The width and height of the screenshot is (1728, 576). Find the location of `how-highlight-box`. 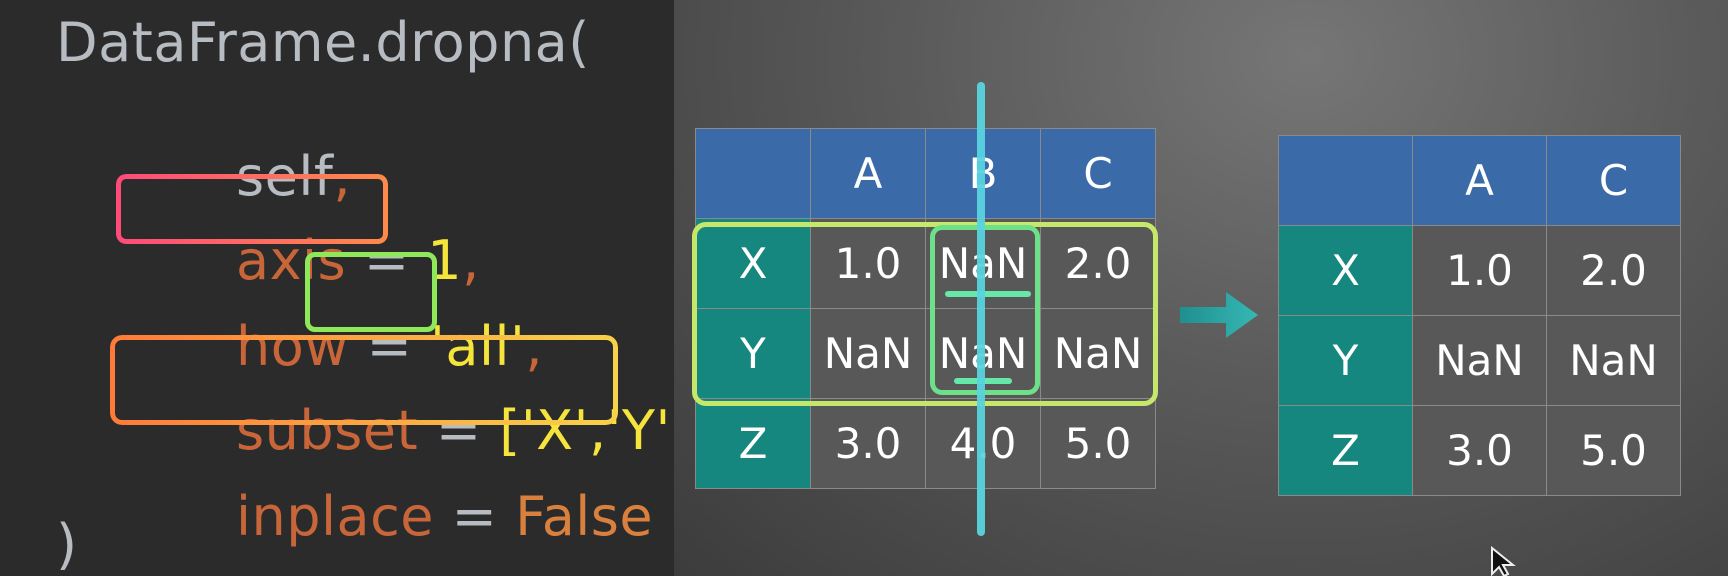

how-highlight-box is located at coordinates (371, 292).